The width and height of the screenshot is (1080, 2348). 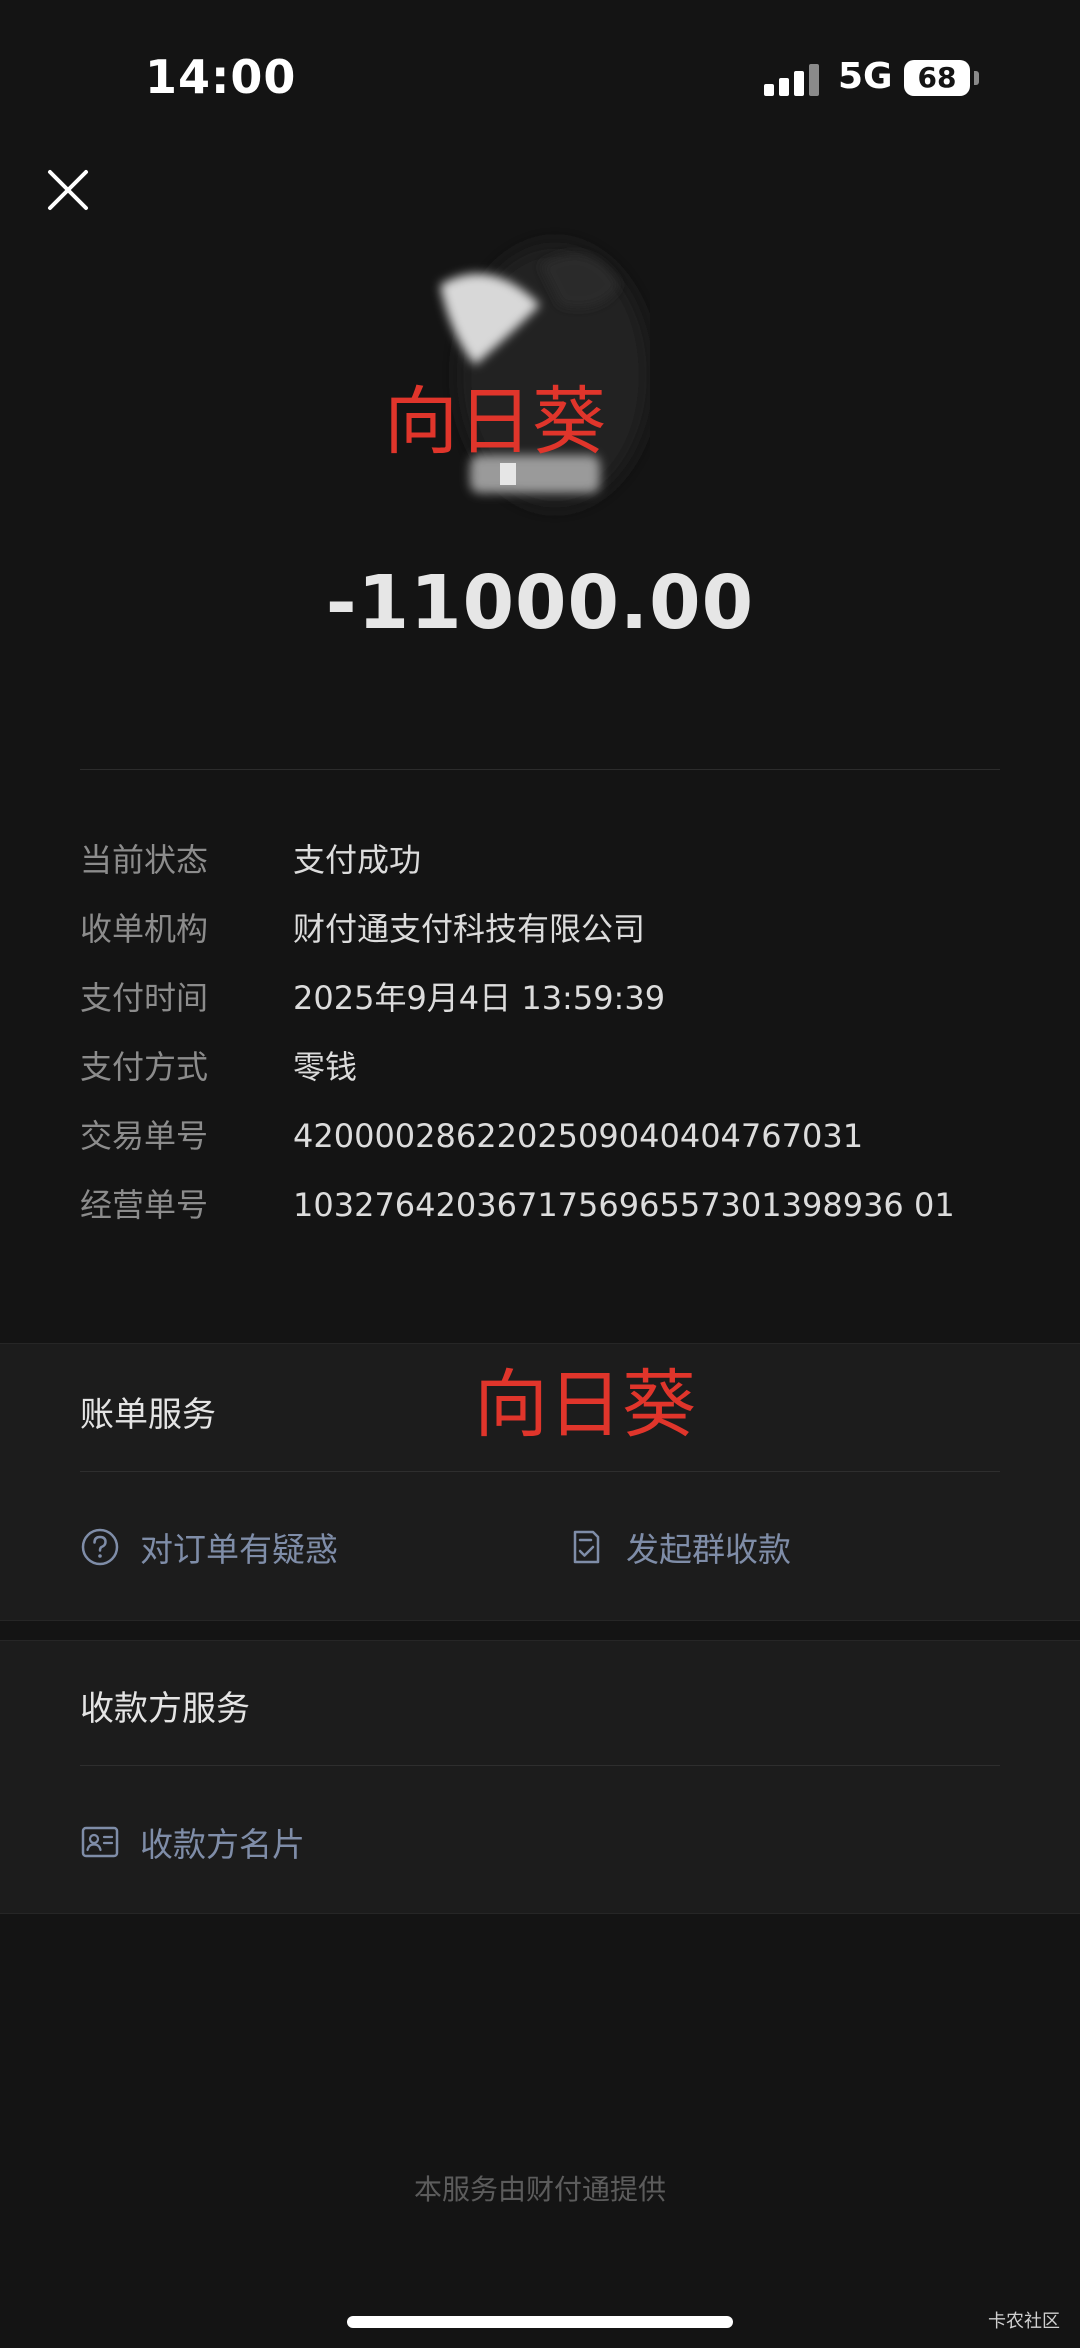 I want to click on payee-card-label: 收款方名片, so click(x=222, y=1844).